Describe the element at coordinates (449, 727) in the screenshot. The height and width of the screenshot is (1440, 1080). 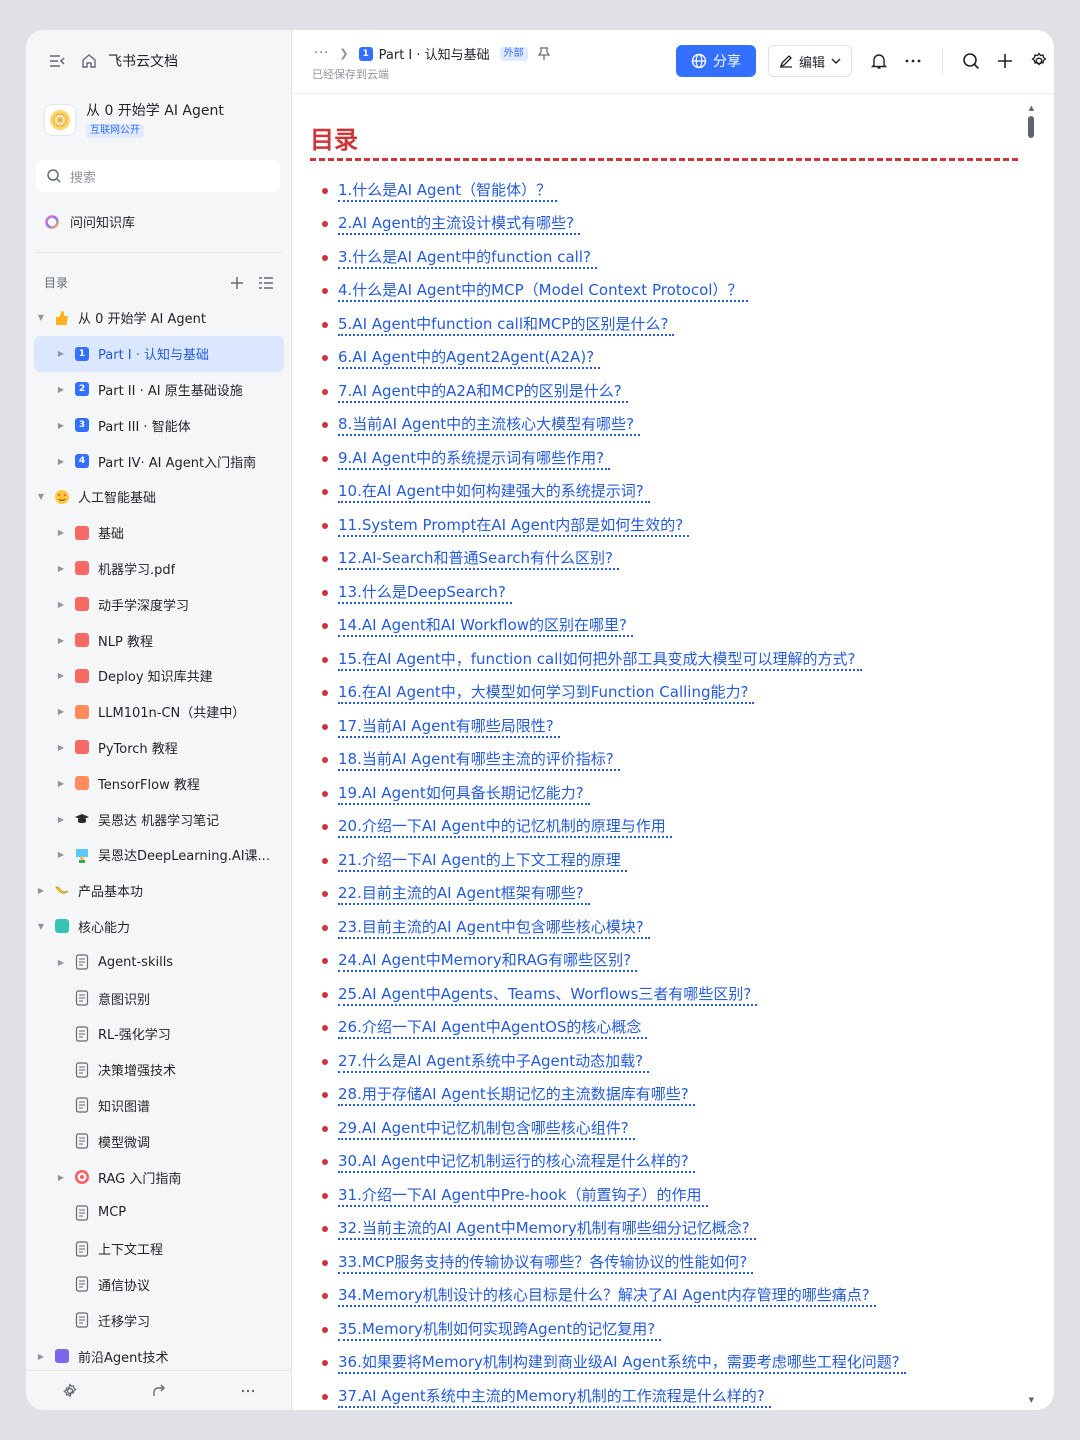
I see `toc-link: 17.当前AI Agent有哪些局限性?` at that location.